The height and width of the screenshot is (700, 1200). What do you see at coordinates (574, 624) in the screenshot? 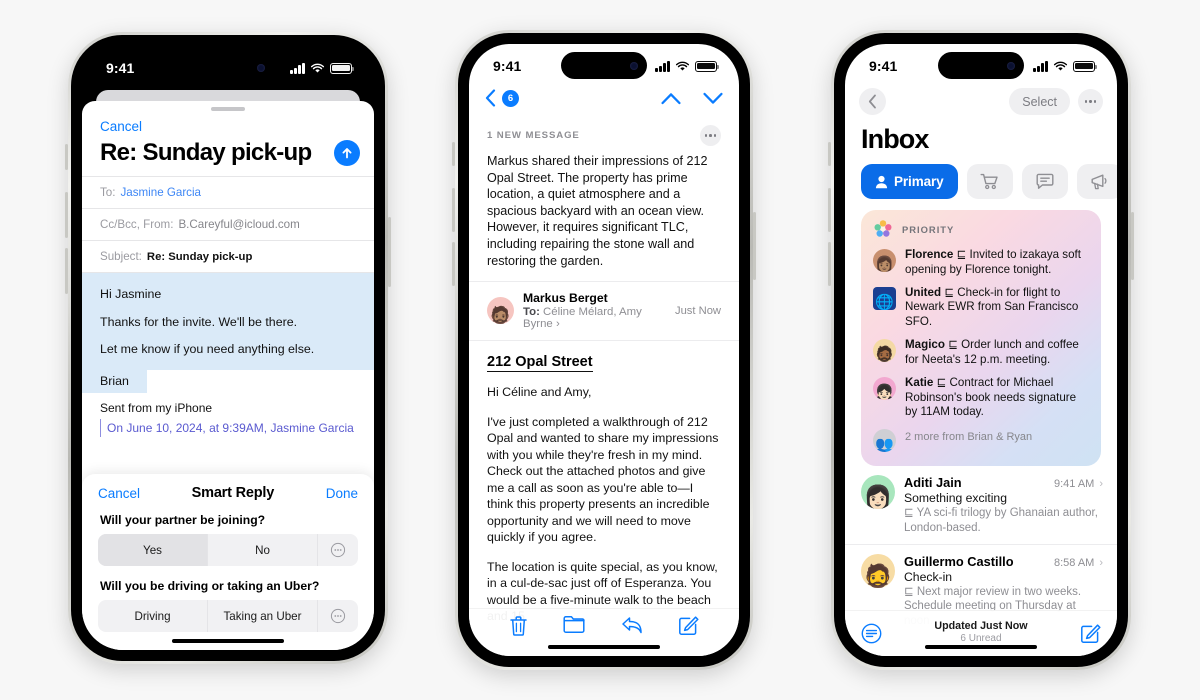
I see `folder-icon` at bounding box center [574, 624].